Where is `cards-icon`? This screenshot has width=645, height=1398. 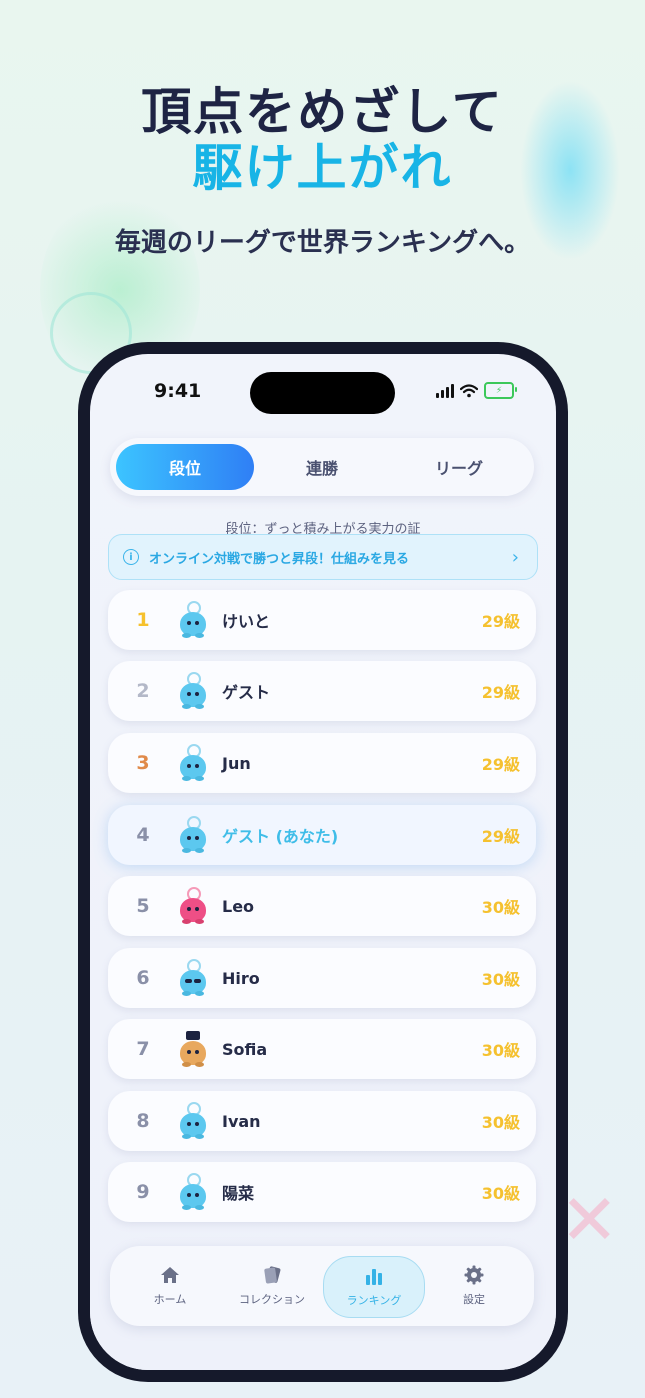 cards-icon is located at coordinates (272, 1275).